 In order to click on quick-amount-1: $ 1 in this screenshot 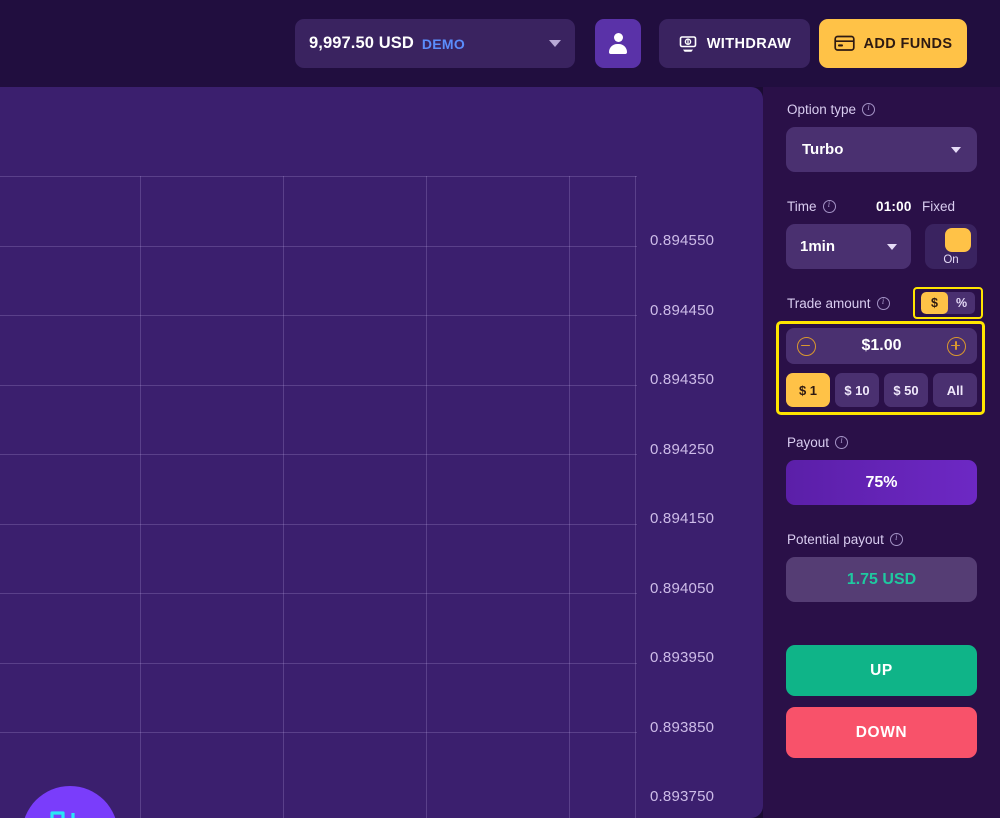, I will do `click(808, 390)`.